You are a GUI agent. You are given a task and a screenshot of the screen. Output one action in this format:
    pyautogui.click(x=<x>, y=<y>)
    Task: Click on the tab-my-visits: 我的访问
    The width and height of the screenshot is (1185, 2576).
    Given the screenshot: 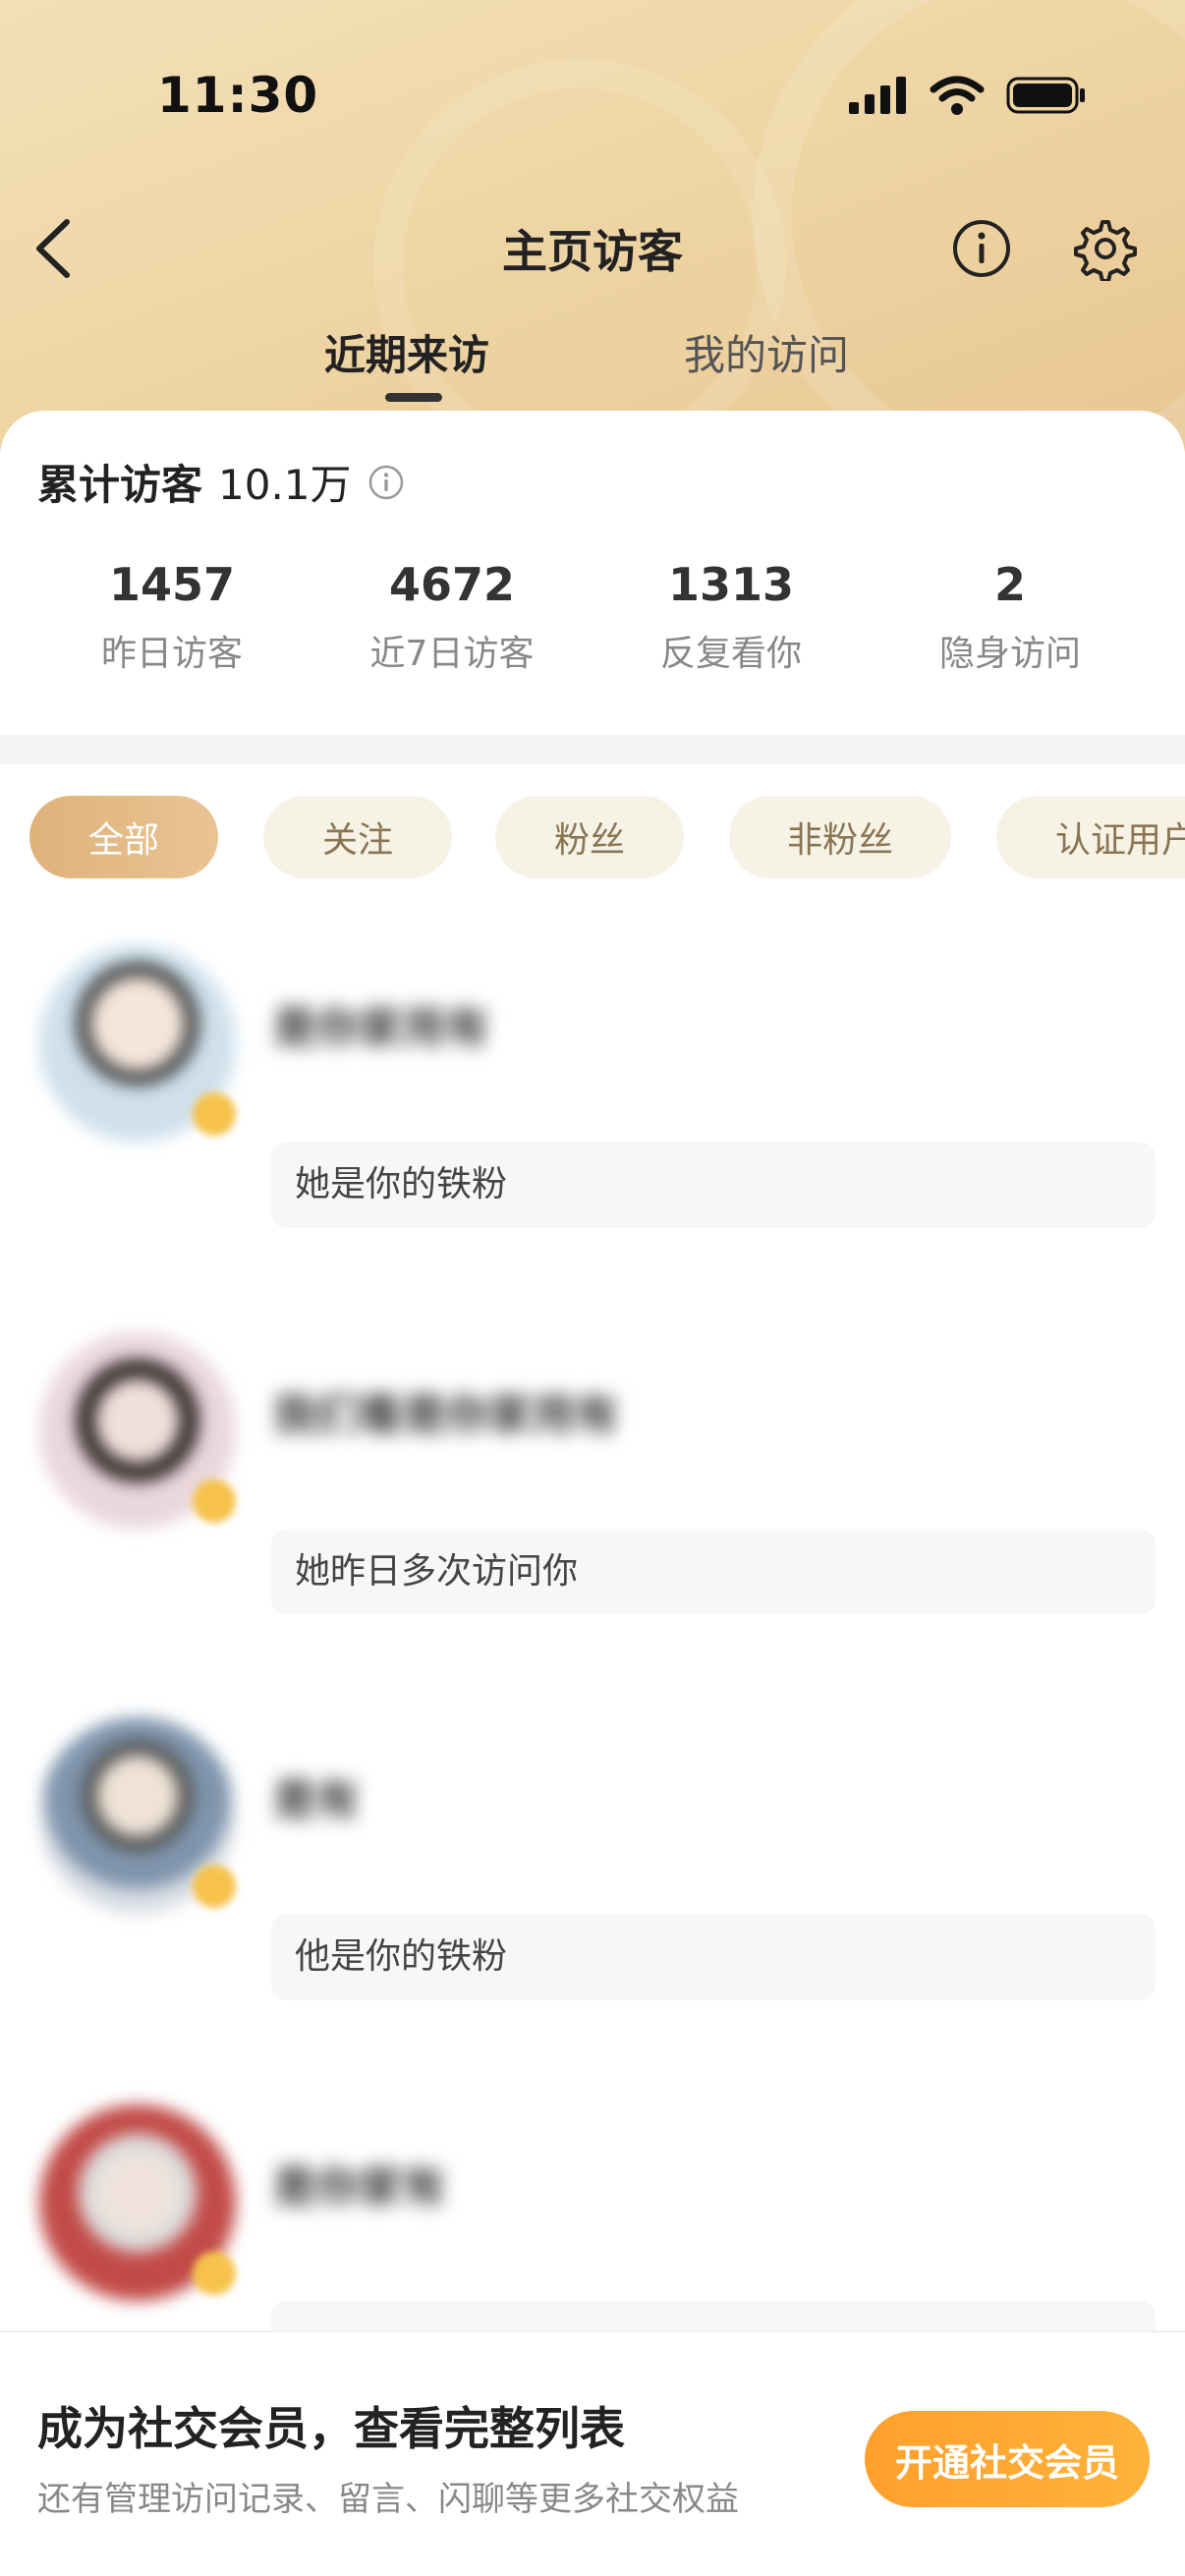 What is the action you would take?
    pyautogui.click(x=767, y=352)
    